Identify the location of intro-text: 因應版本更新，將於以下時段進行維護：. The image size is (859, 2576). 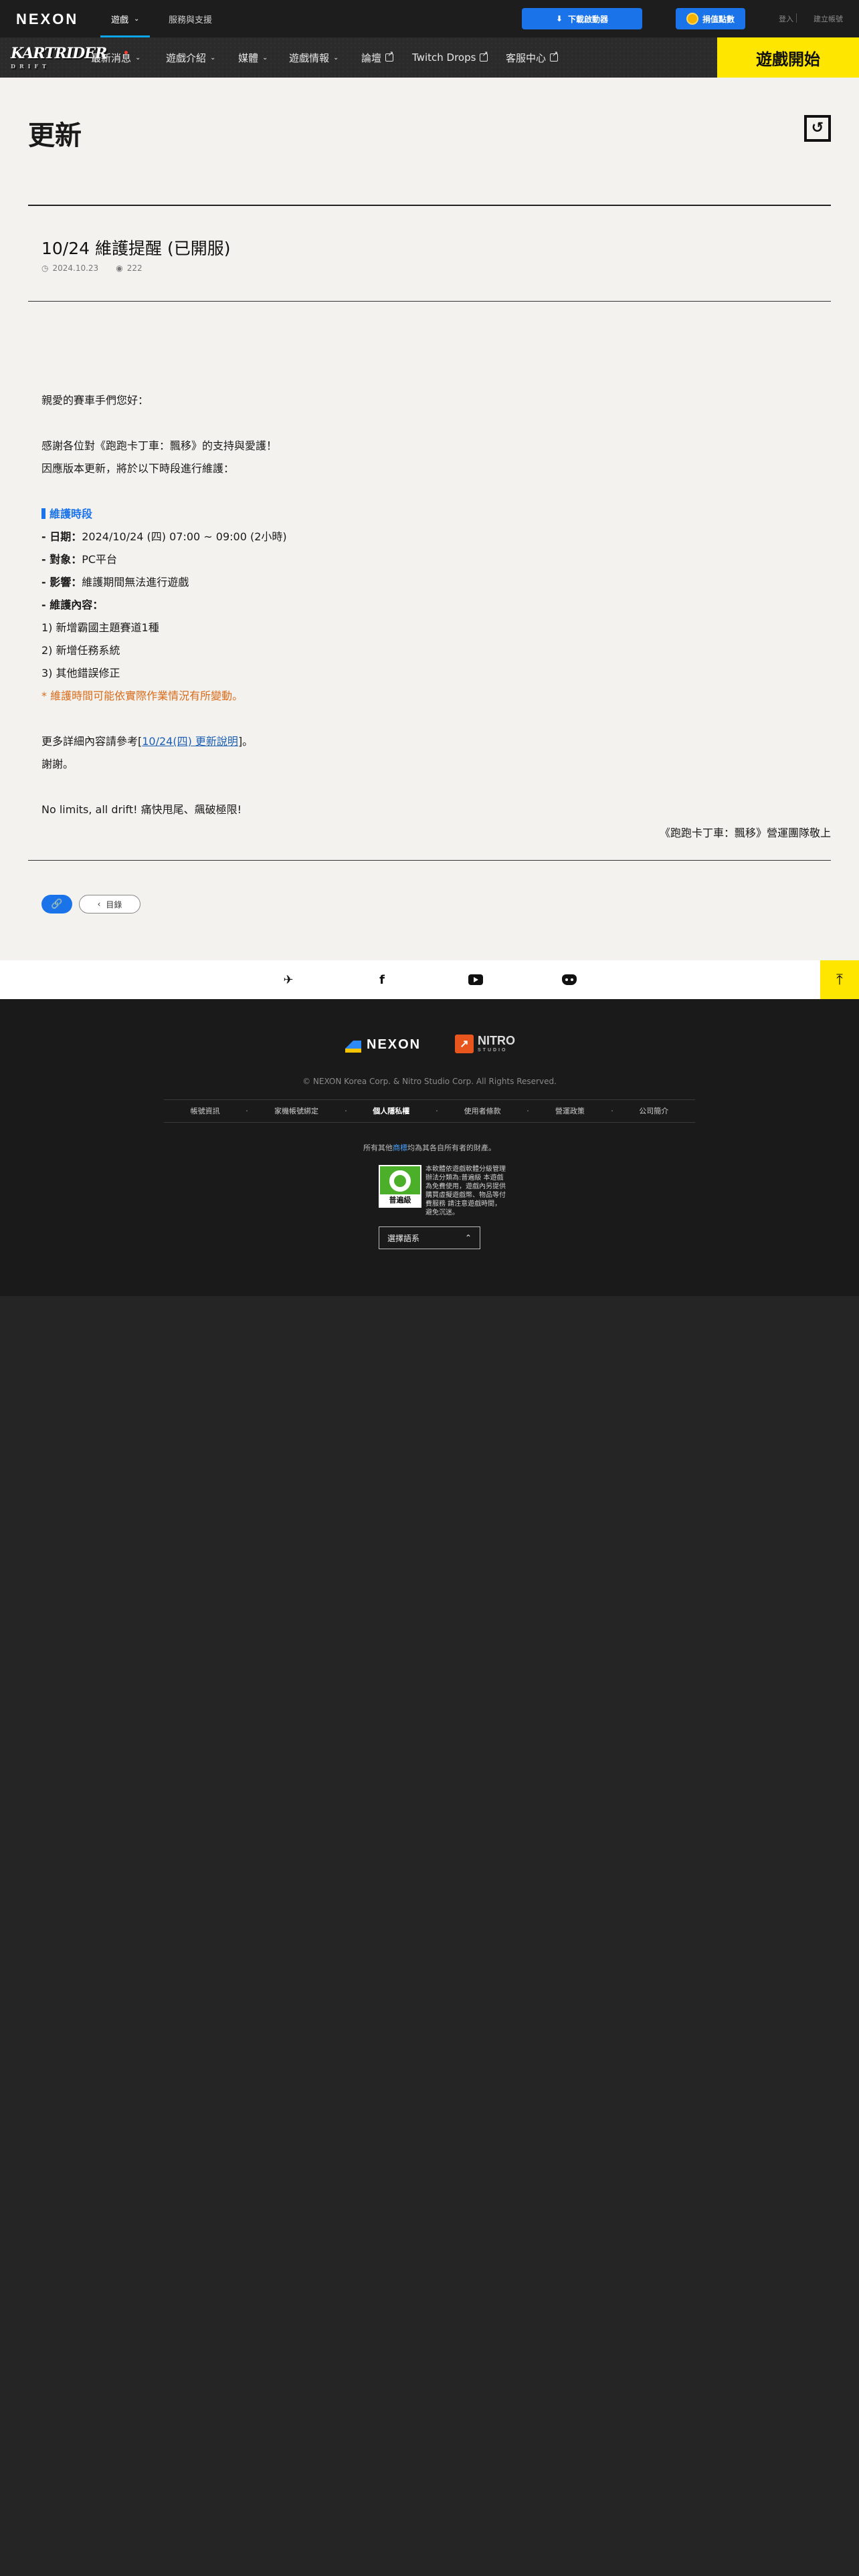
(138, 468).